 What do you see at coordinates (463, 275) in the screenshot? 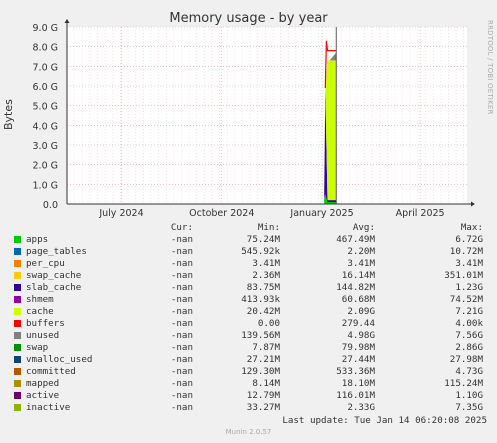
I see `legend-max: 351.01M` at bounding box center [463, 275].